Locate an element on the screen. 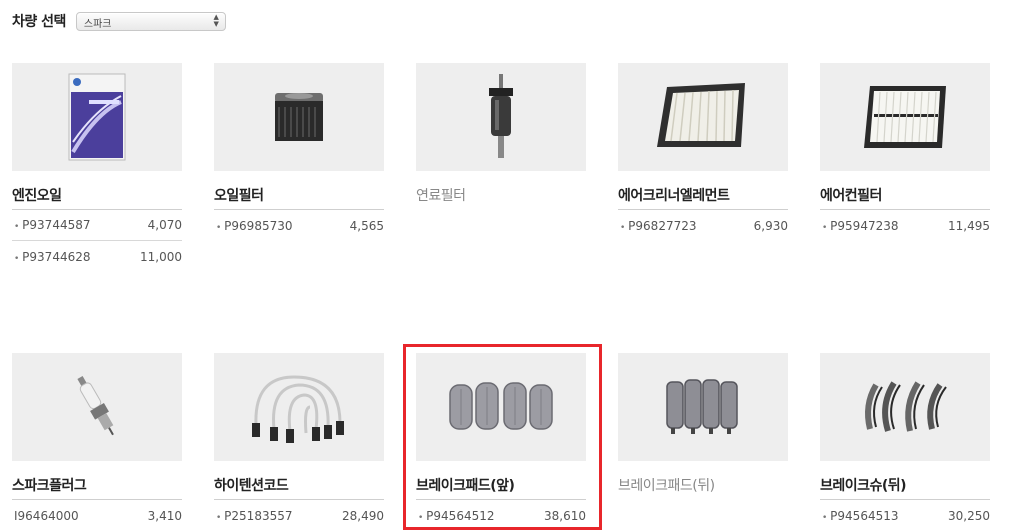 The width and height of the screenshot is (1011, 530). vehicle-select-dropdown: 스파크 ▲ ▼ is located at coordinates (150, 21).